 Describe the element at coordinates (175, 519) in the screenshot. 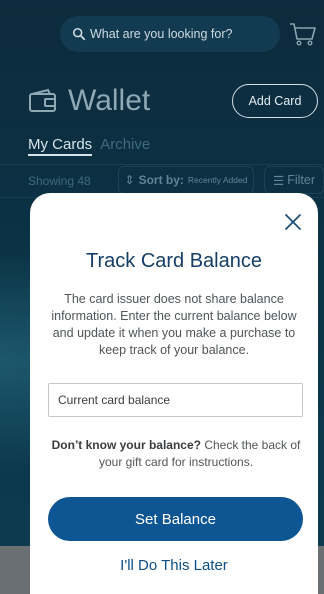

I see `set-balance-button: Set Balance` at that location.